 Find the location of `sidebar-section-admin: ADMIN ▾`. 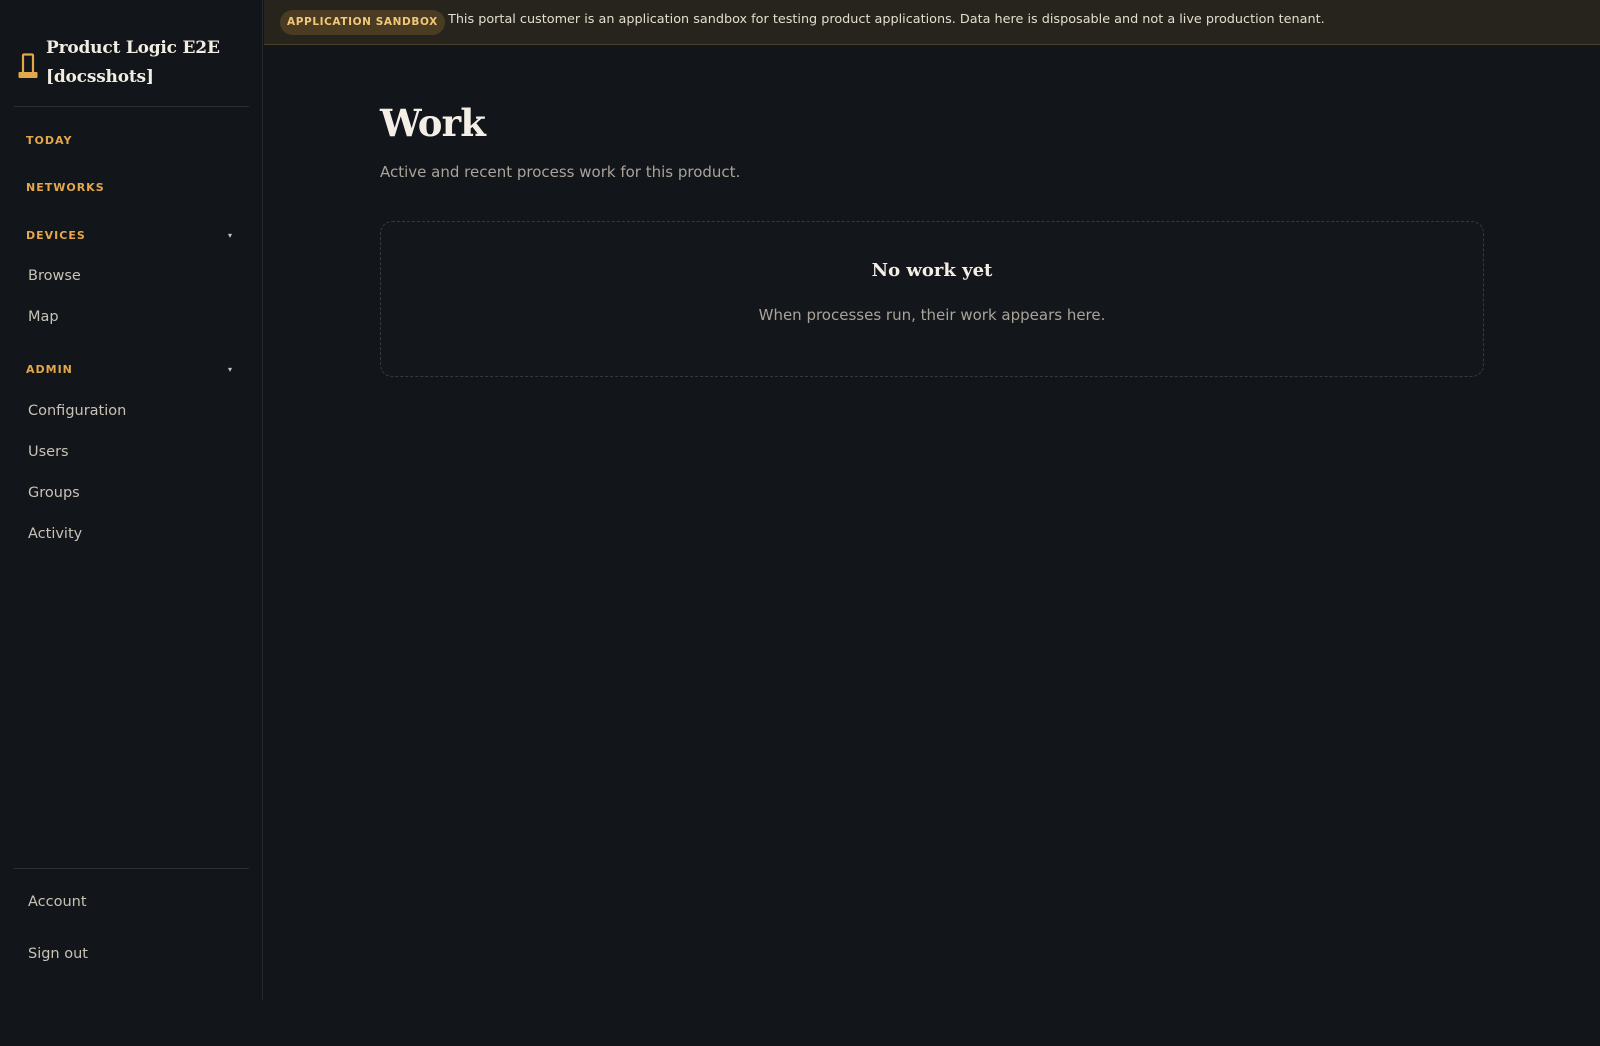

sidebar-section-admin: ADMIN ▾ is located at coordinates (131, 370).